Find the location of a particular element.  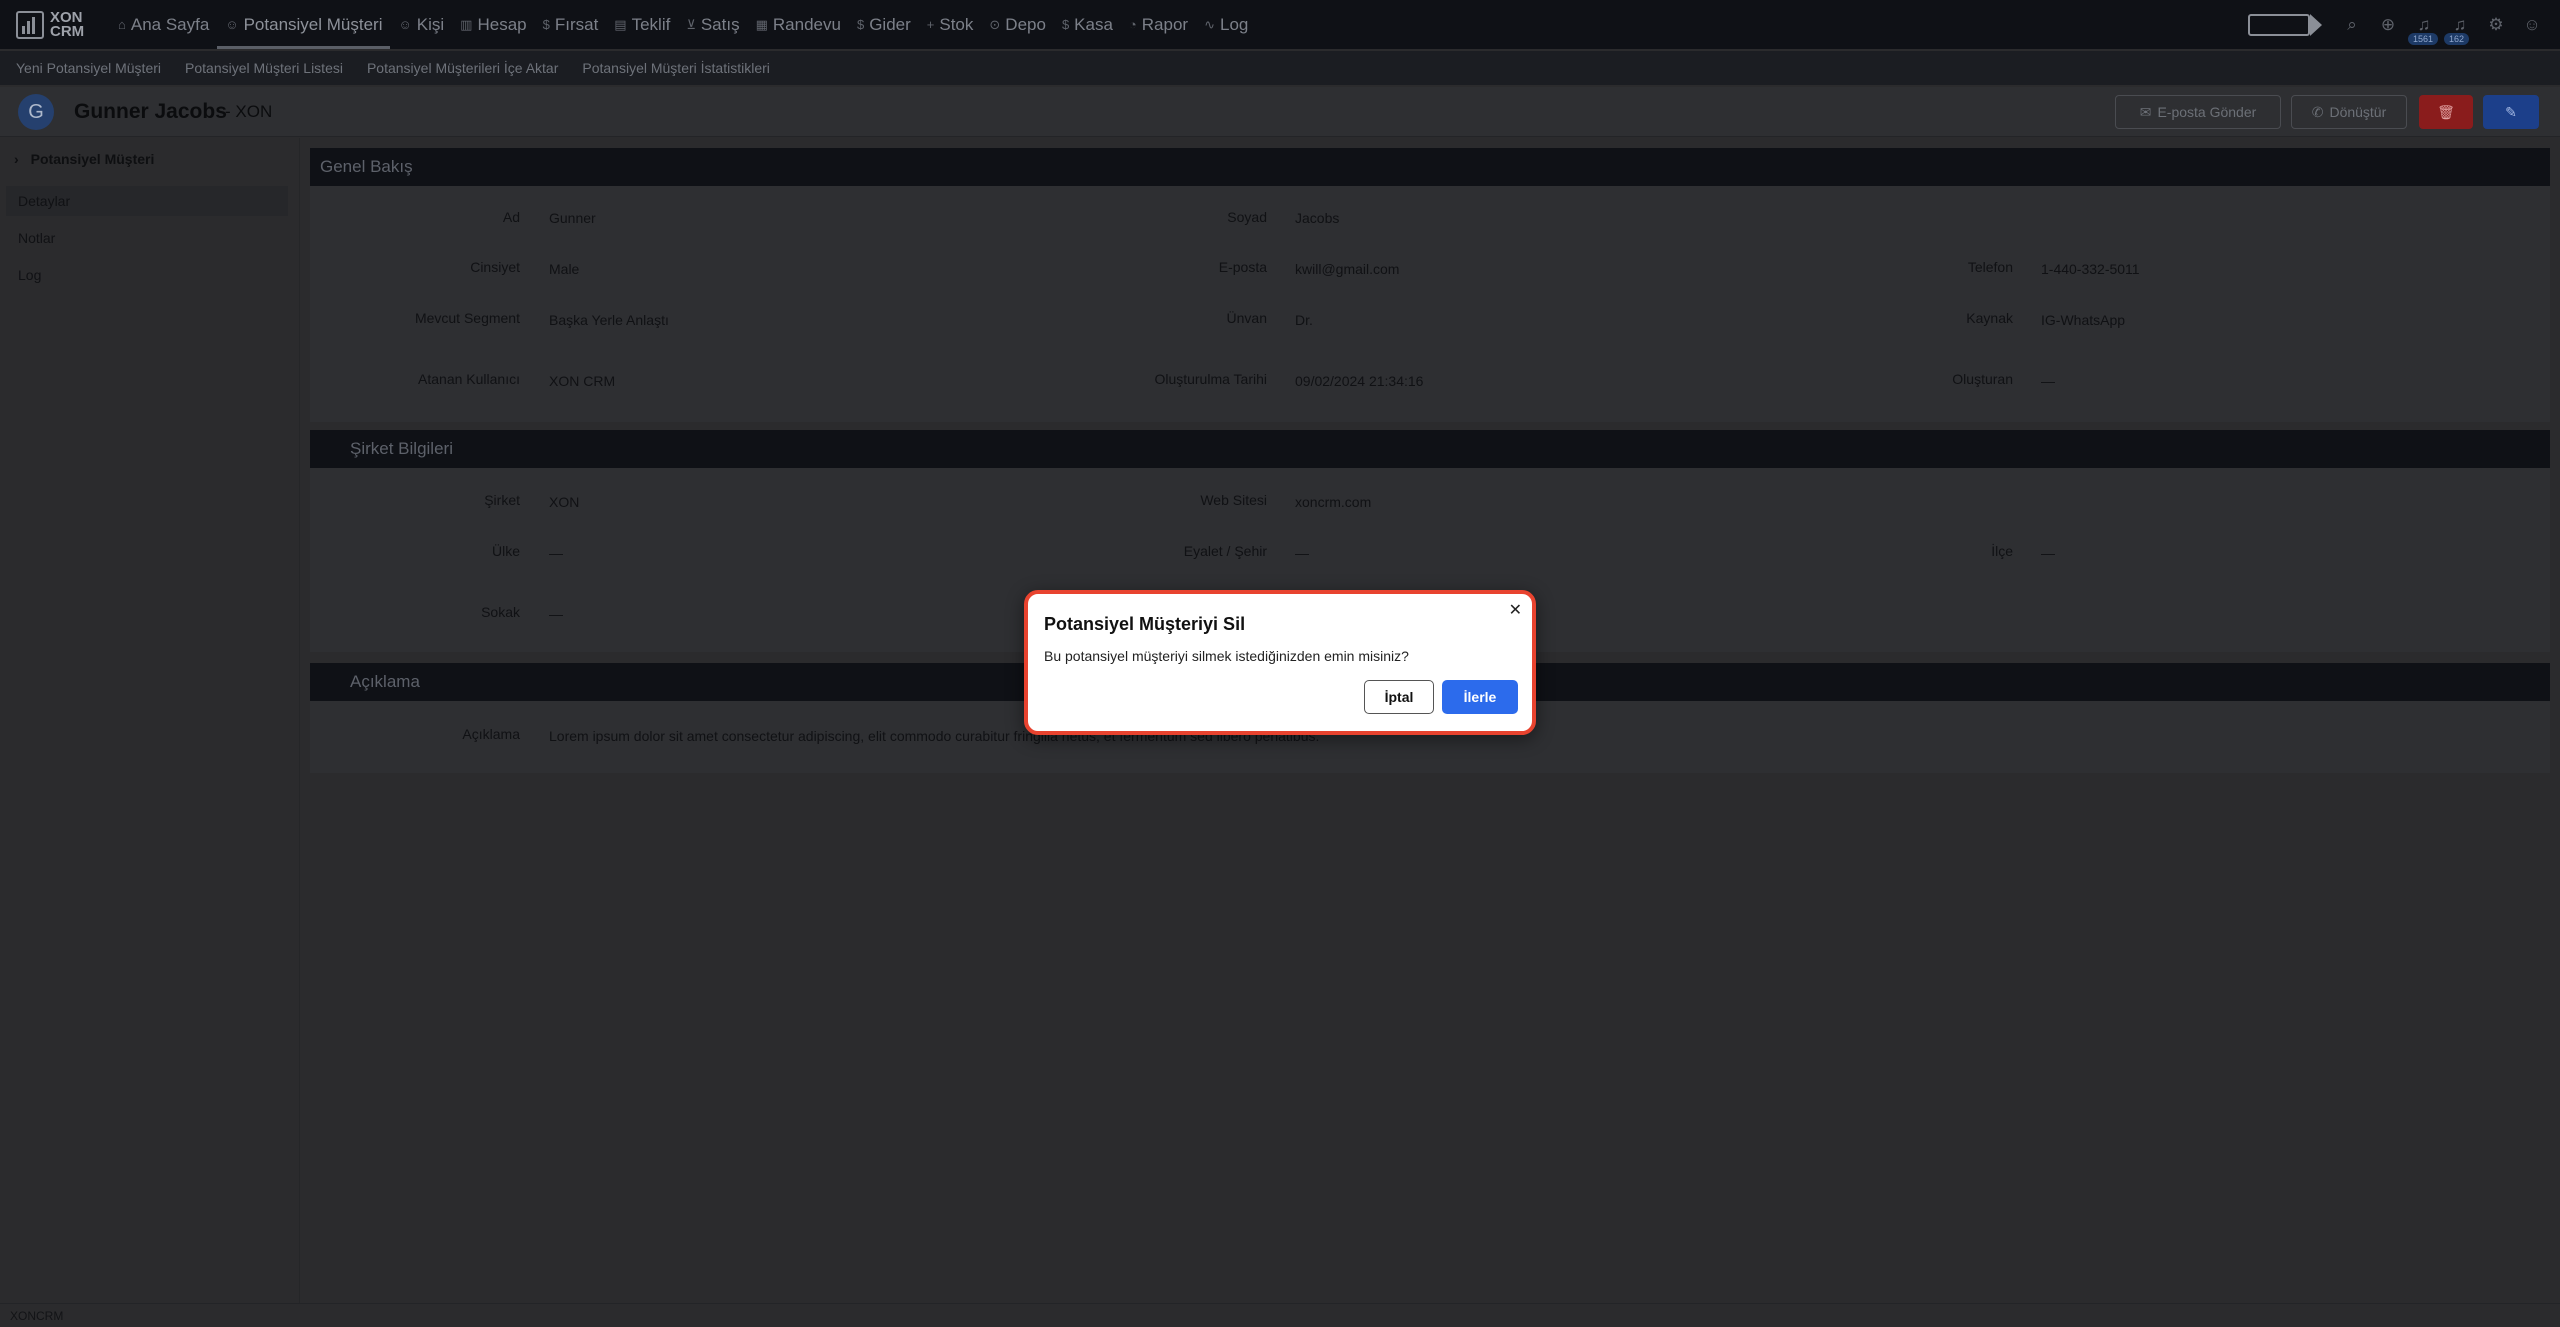

subnav-lead-stats: Potansiyel Müşteri İstatistikleri is located at coordinates (676, 68).